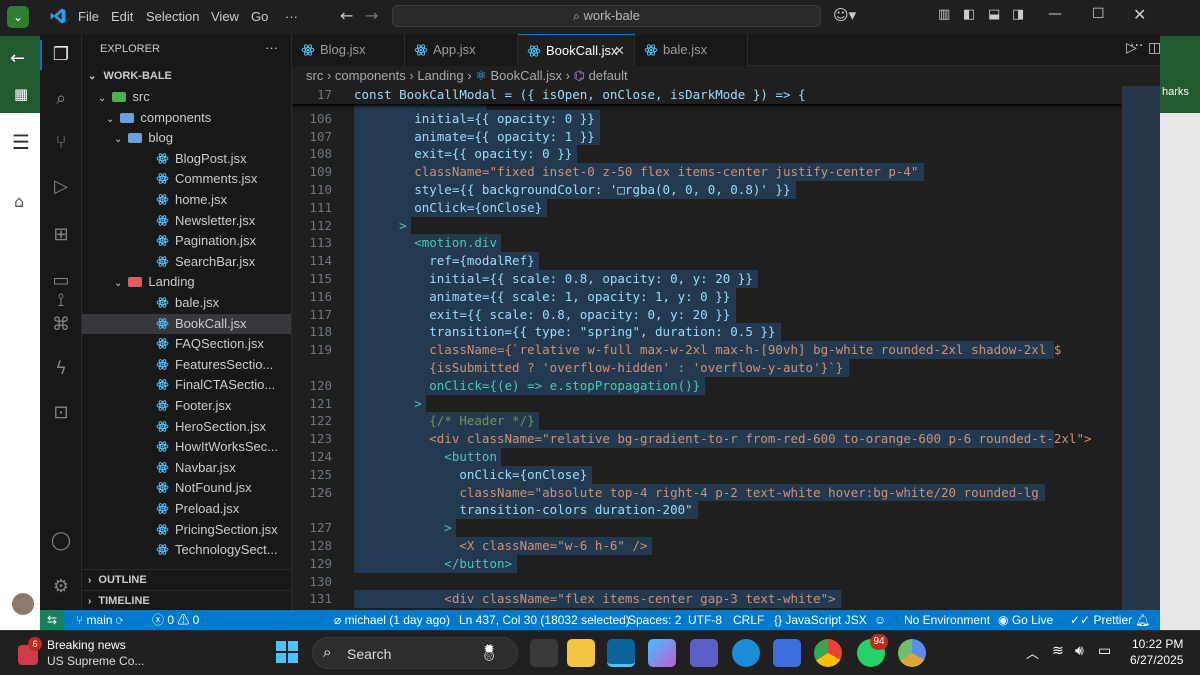 The height and width of the screenshot is (675, 1200). I want to click on apps-grid-icon: ▦, so click(21, 94).